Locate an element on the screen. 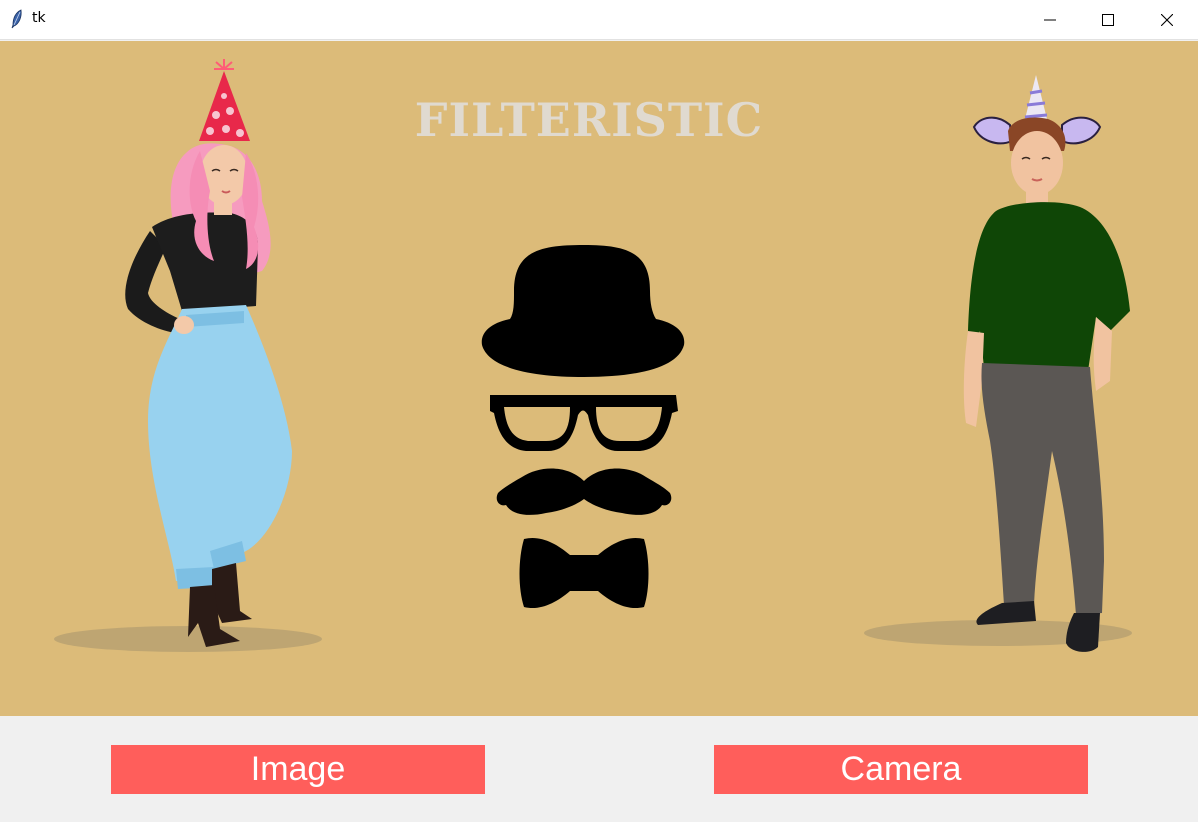  close-button is located at coordinates (1167, 20).